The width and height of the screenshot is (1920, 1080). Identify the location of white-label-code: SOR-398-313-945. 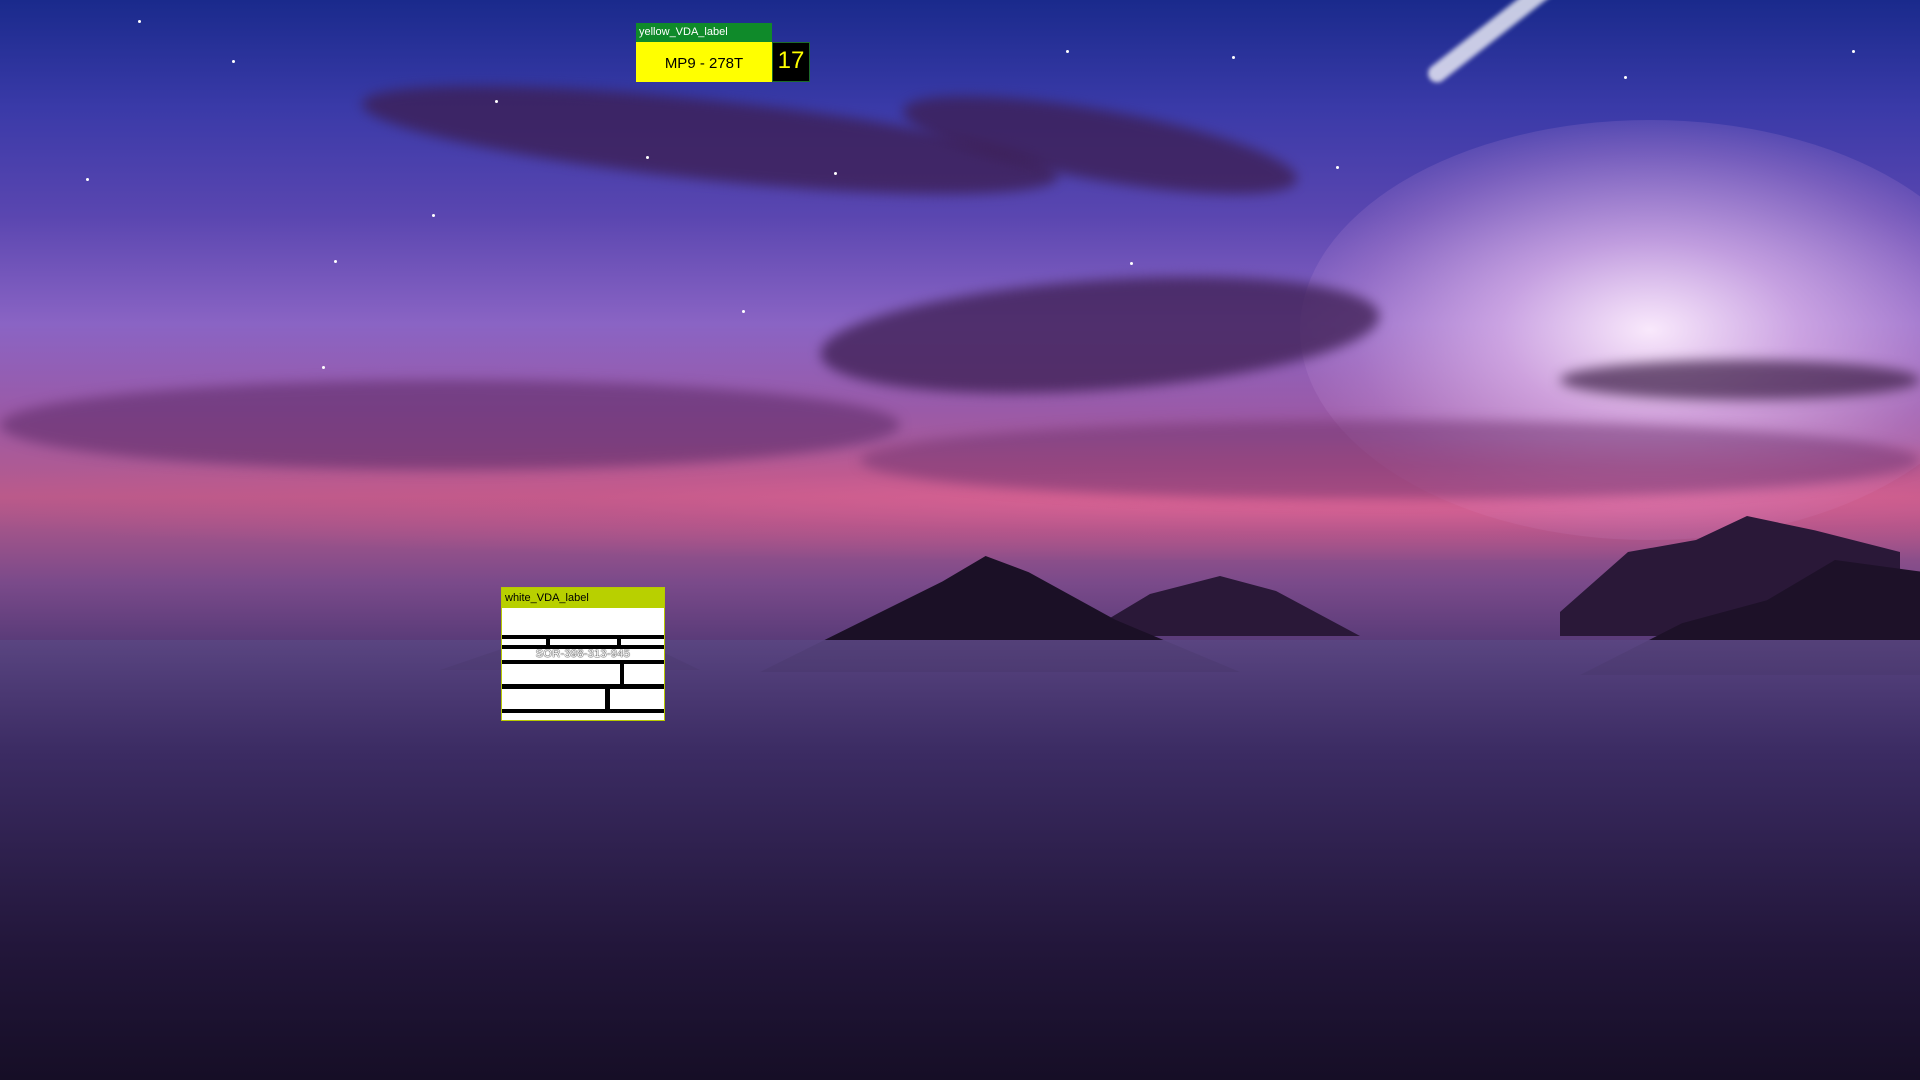
(583, 654).